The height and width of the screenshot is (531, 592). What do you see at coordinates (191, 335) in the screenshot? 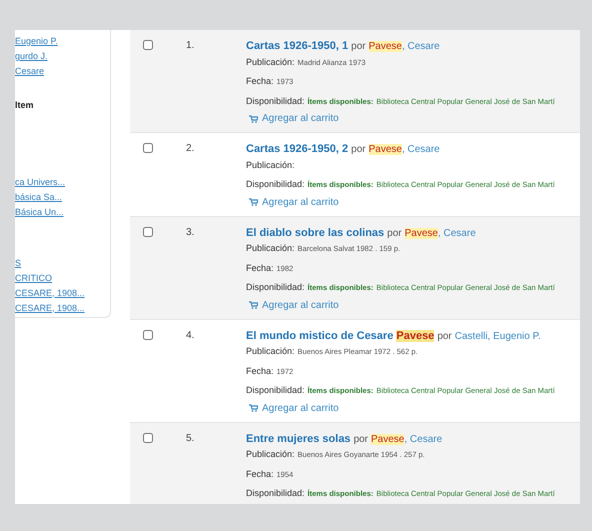
I see `result-number: 4.` at bounding box center [191, 335].